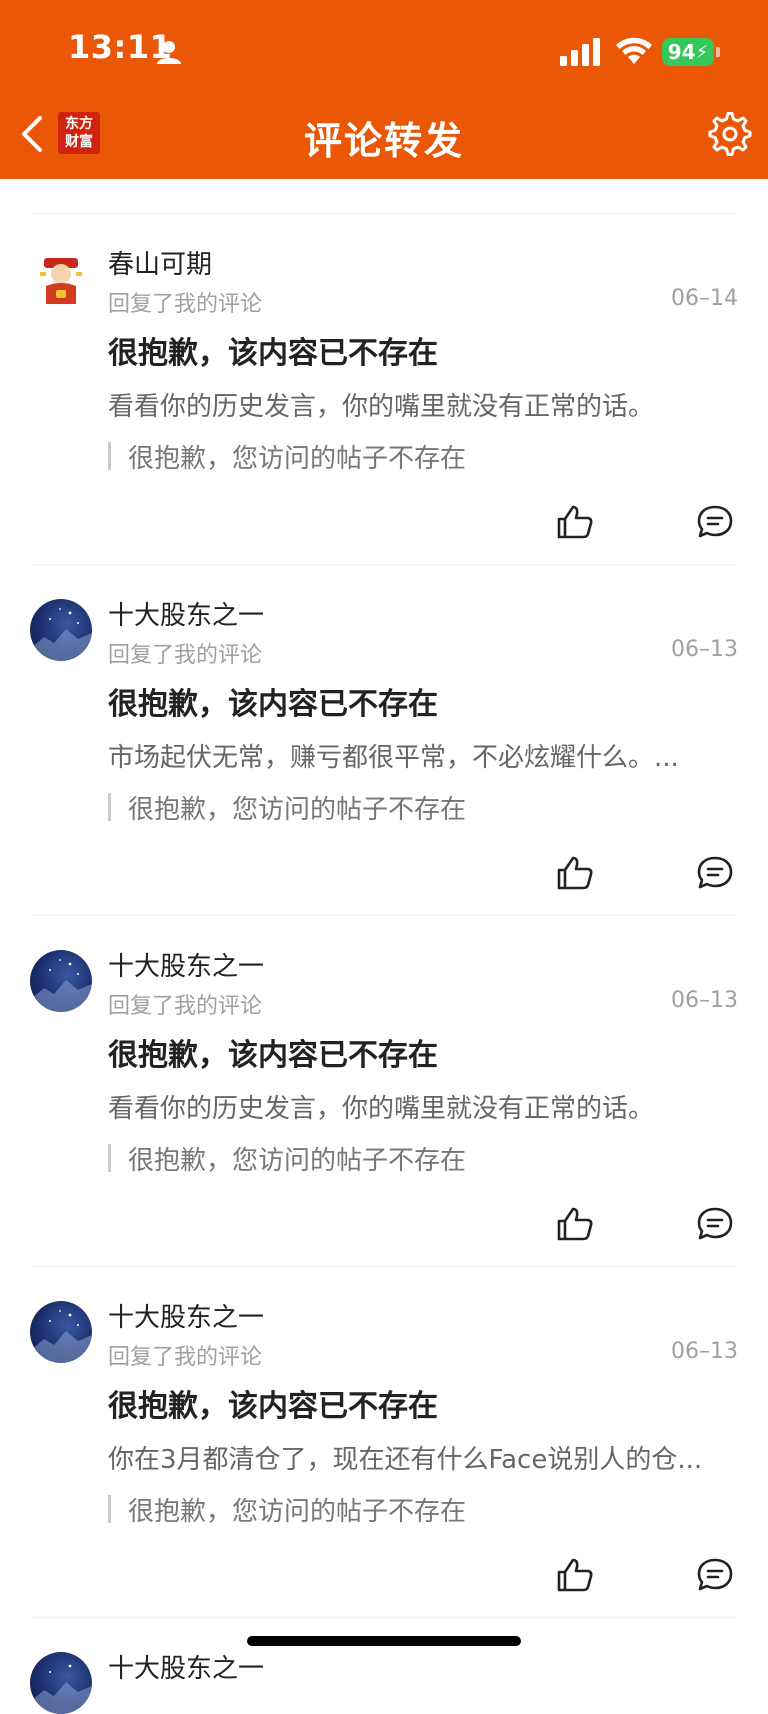 The height and width of the screenshot is (1714, 768). I want to click on charging-bolt-icon: ⚡, so click(702, 52).